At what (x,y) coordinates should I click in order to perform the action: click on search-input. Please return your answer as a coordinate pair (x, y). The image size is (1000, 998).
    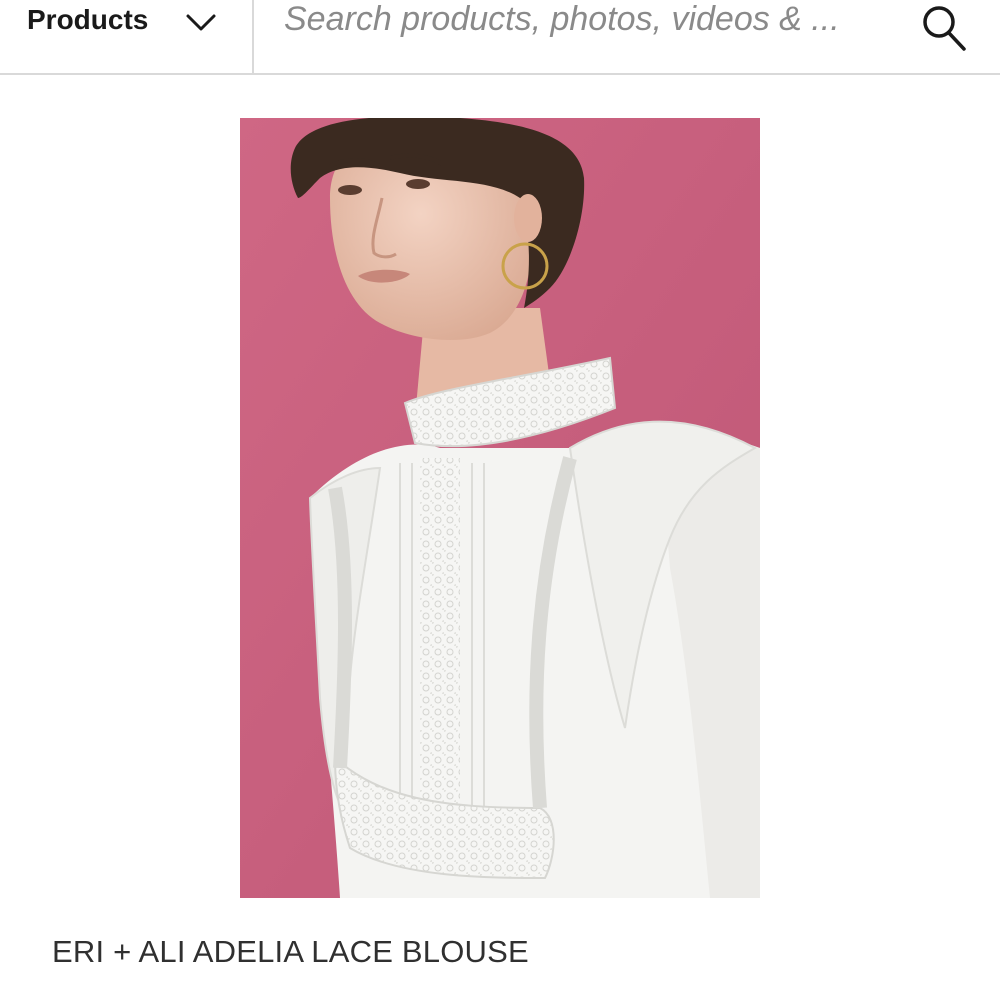
    Looking at the image, I should click on (576, 36).